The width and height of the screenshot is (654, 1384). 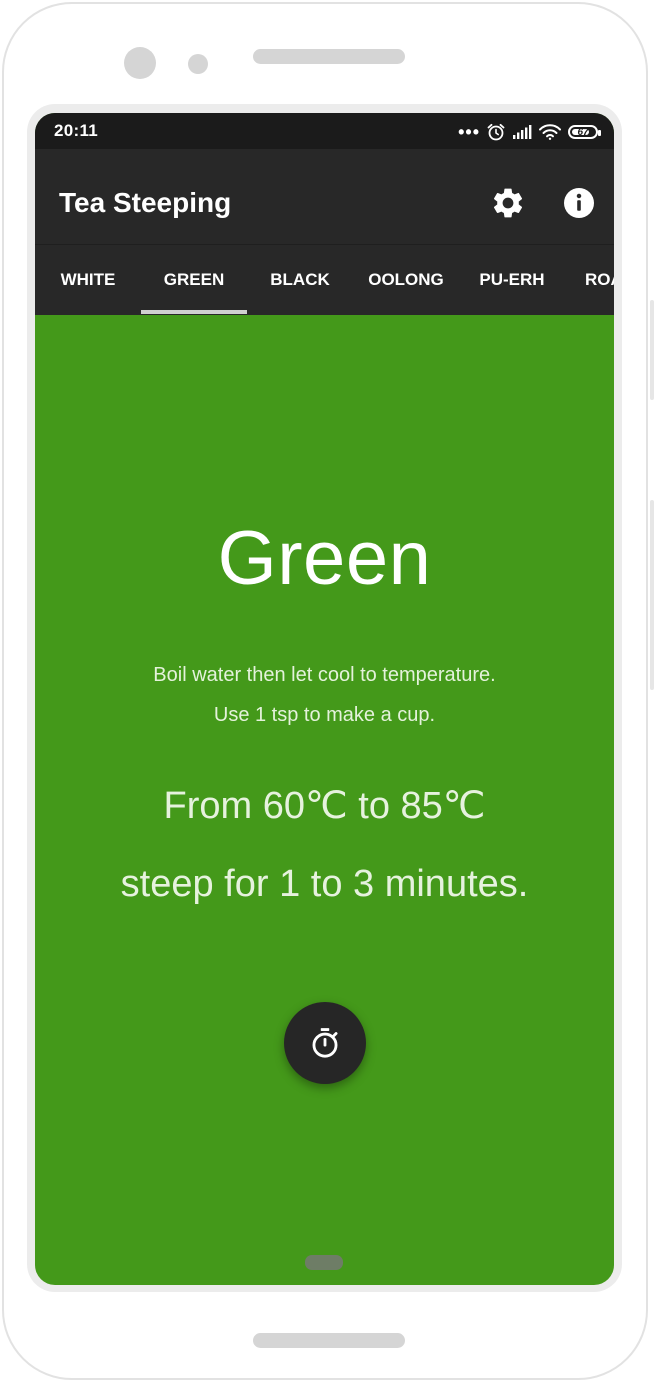 I want to click on battery-level: 67, so click(x=583, y=132).